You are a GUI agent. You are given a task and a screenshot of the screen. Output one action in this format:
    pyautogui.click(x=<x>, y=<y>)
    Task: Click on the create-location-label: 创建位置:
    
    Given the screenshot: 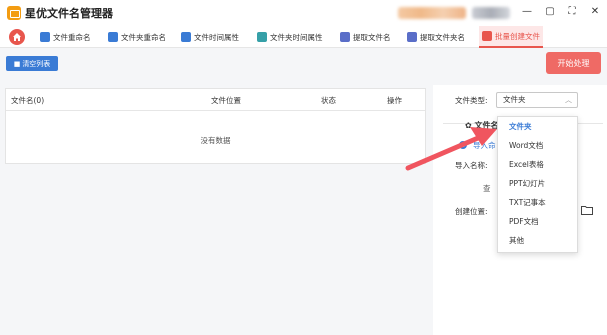 What is the action you would take?
    pyautogui.click(x=471, y=211)
    